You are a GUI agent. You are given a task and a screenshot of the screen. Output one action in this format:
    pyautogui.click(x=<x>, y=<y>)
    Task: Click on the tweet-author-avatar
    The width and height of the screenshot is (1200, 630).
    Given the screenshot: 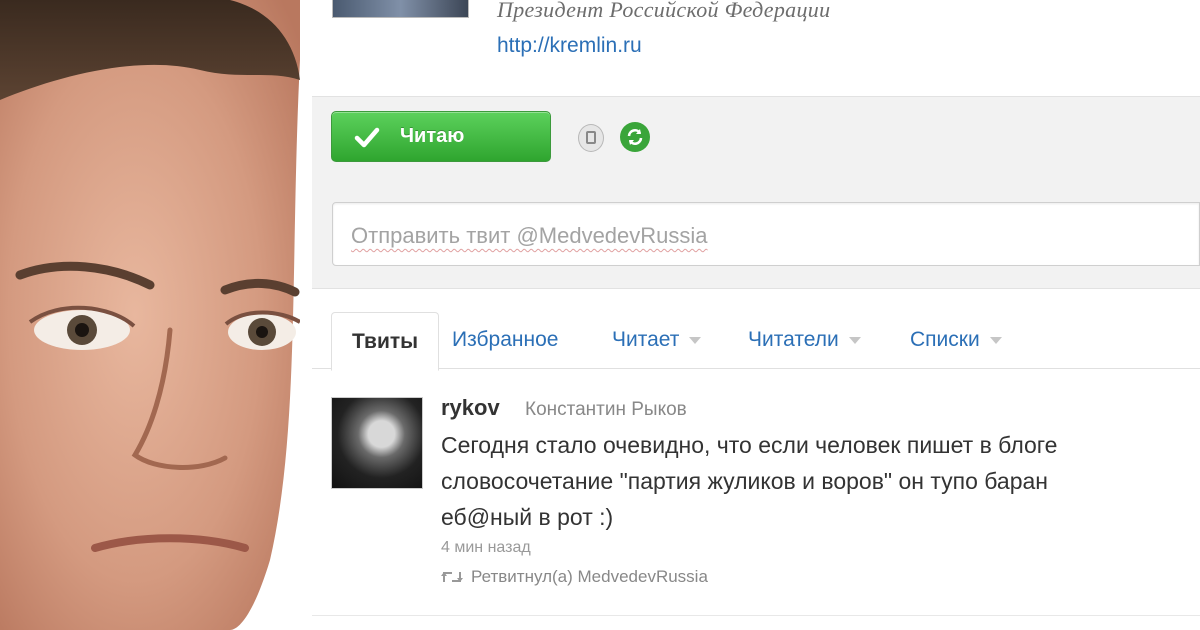 What is the action you would take?
    pyautogui.click(x=377, y=443)
    